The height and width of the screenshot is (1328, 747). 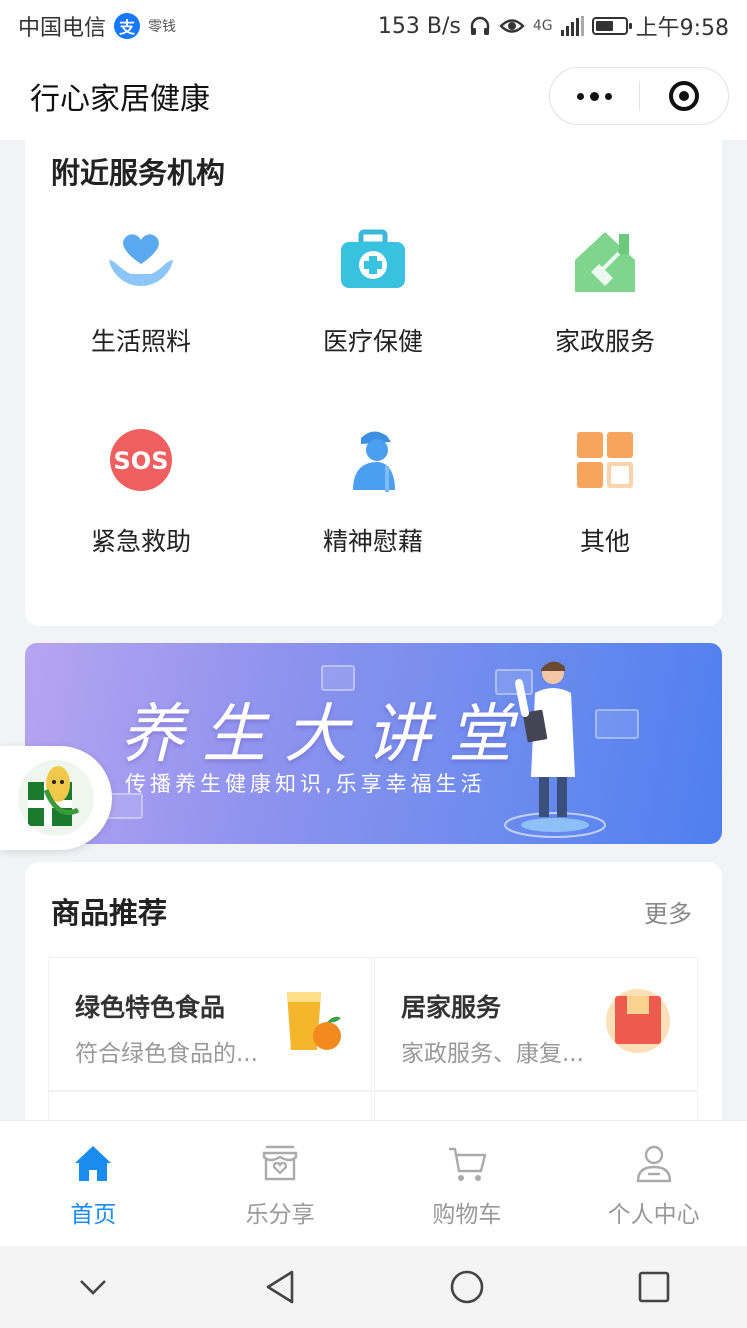 What do you see at coordinates (555, 749) in the screenshot?
I see `doctor-illustration` at bounding box center [555, 749].